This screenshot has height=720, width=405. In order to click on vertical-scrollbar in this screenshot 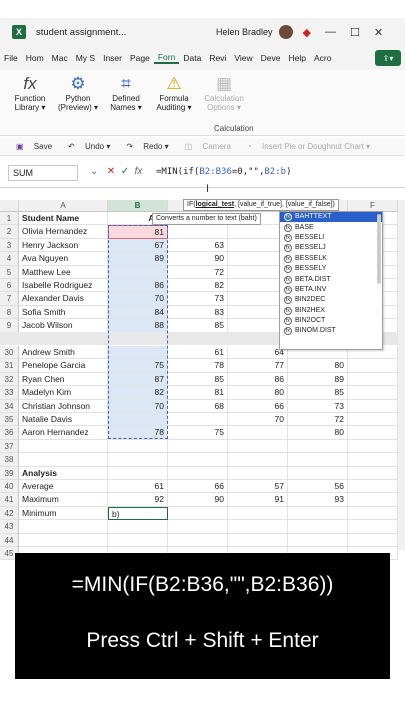, I will do `click(401, 375)`.